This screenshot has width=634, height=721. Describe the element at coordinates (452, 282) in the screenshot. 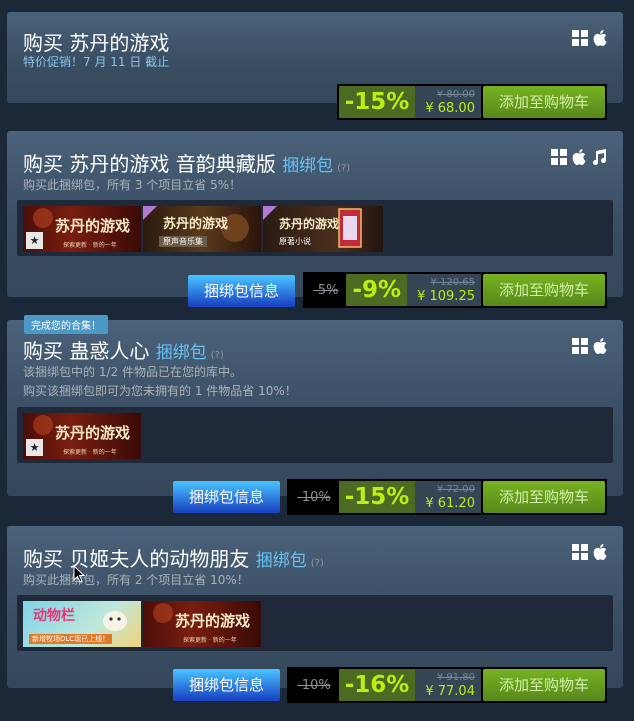

I see `original-price: ¥ 120.65` at that location.